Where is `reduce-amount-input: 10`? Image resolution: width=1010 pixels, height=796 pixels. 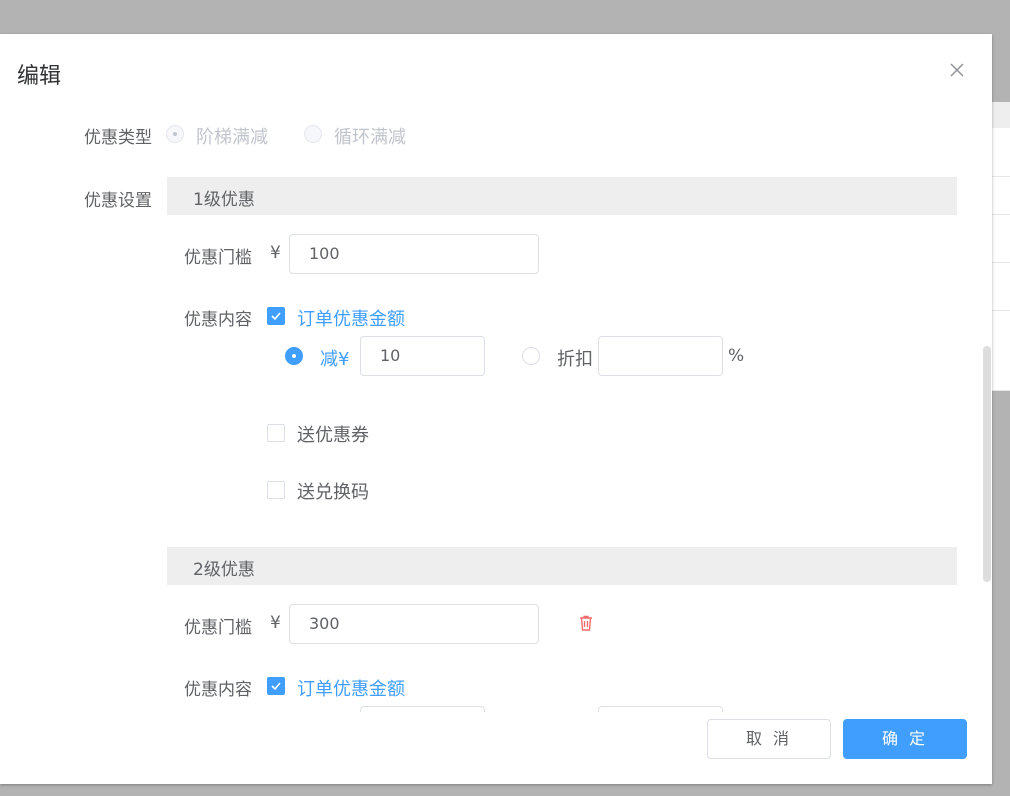 reduce-amount-input: 10 is located at coordinates (422, 356).